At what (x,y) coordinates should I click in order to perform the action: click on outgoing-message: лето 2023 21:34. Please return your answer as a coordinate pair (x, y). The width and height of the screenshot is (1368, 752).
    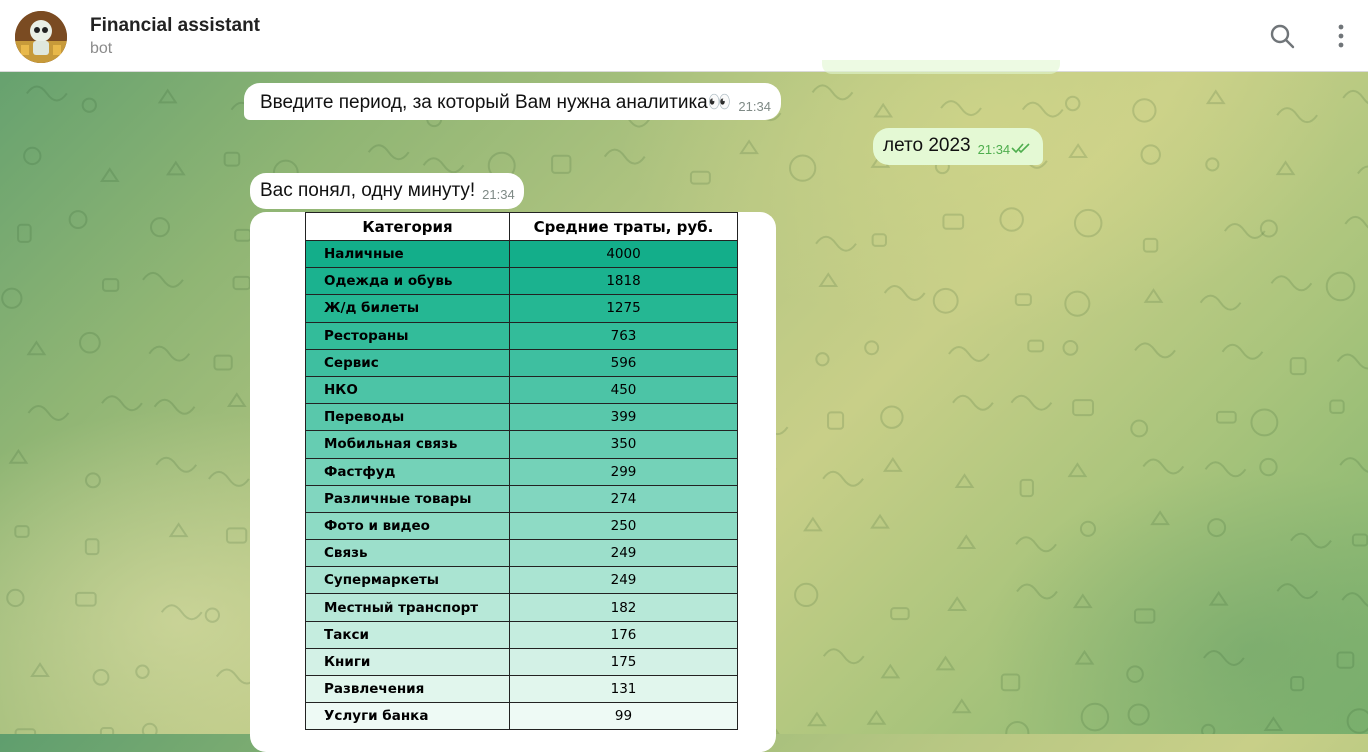
    Looking at the image, I should click on (958, 146).